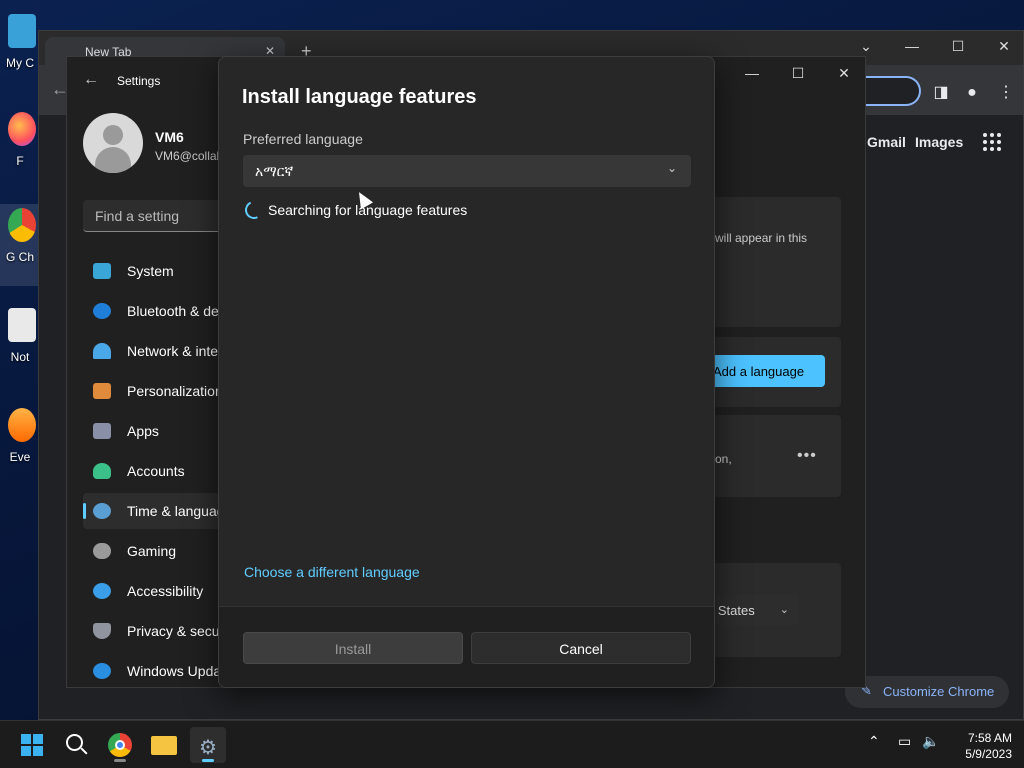  I want to click on sidebar-item-label: Time & language, so click(180, 511).